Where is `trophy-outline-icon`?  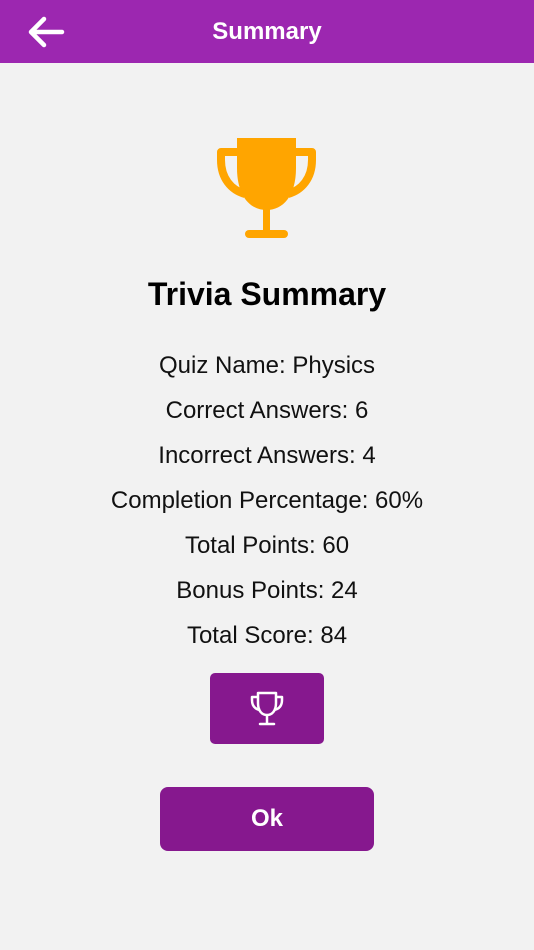 trophy-outline-icon is located at coordinates (267, 708).